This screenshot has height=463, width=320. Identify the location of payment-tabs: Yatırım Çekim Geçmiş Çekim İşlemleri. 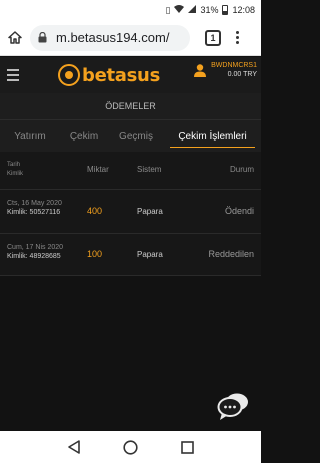
(130, 136).